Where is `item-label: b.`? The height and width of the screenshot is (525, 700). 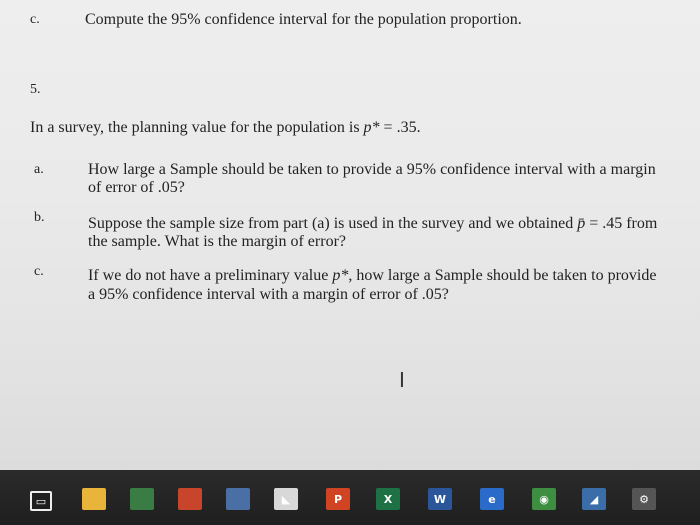 item-label: b. is located at coordinates (39, 217).